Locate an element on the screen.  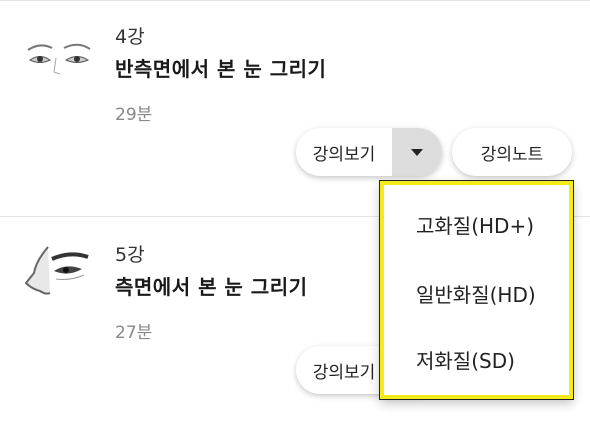
lesson-duration: 27분 is located at coordinates (134, 333).